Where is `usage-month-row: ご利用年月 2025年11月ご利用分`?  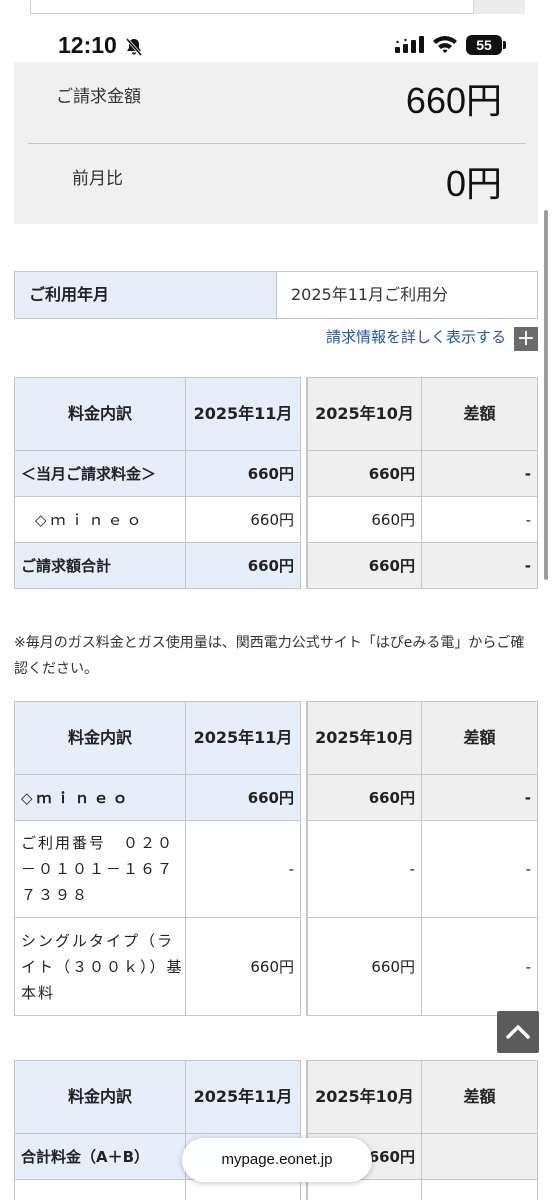
usage-month-row: ご利用年月 2025年11月ご利用分 is located at coordinates (276, 295).